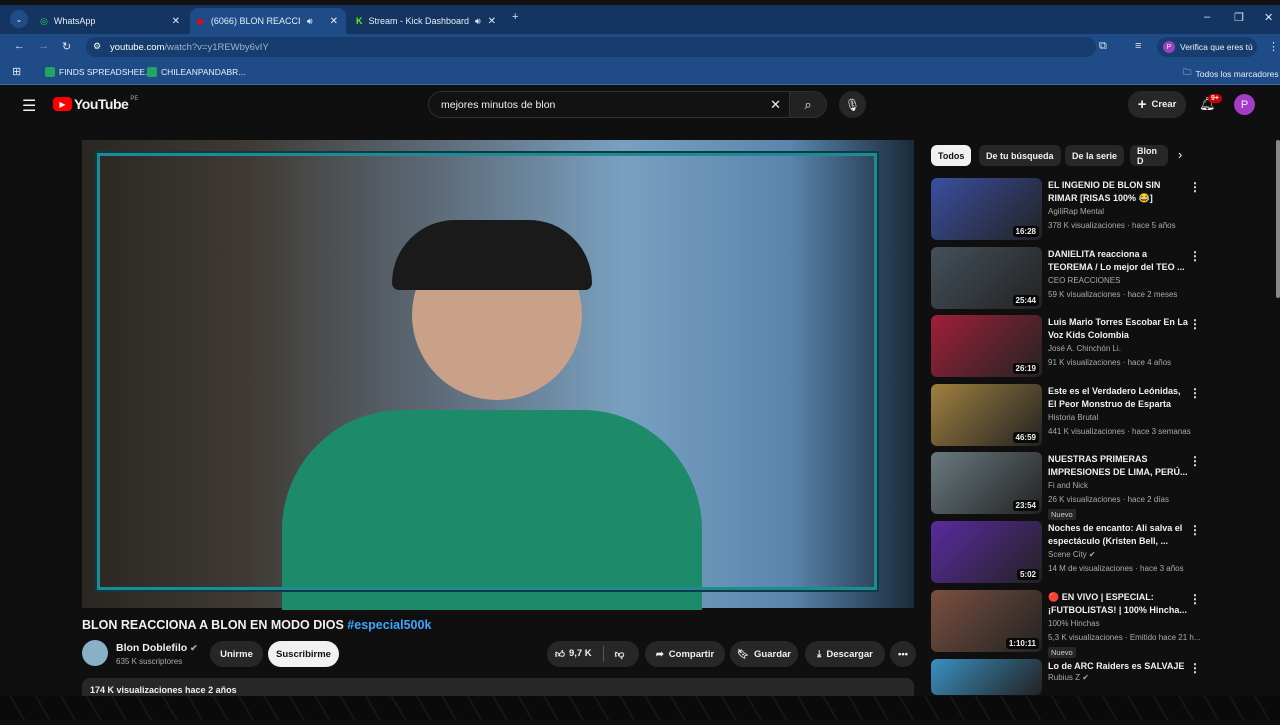 This screenshot has width=1280, height=725. What do you see at coordinates (137, 47) in the screenshot?
I see `url-host: youtube.com` at bounding box center [137, 47].